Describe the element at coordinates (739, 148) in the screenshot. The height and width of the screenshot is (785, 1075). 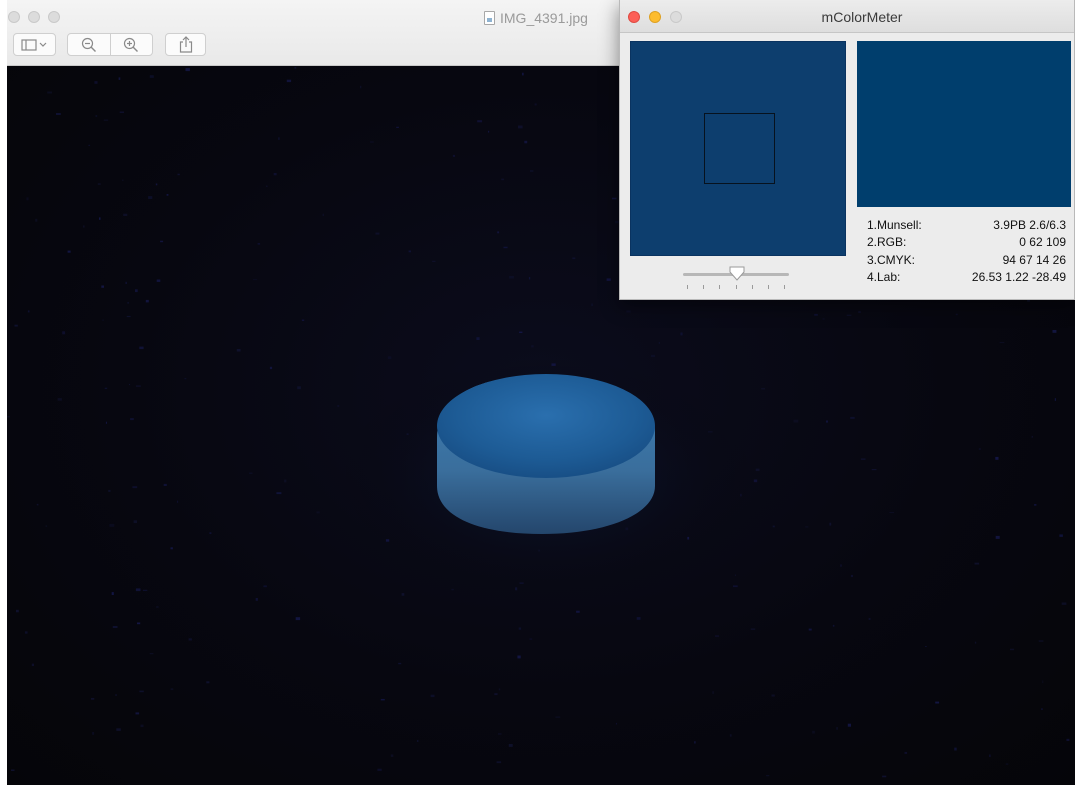
I see `sample-reticle` at that location.